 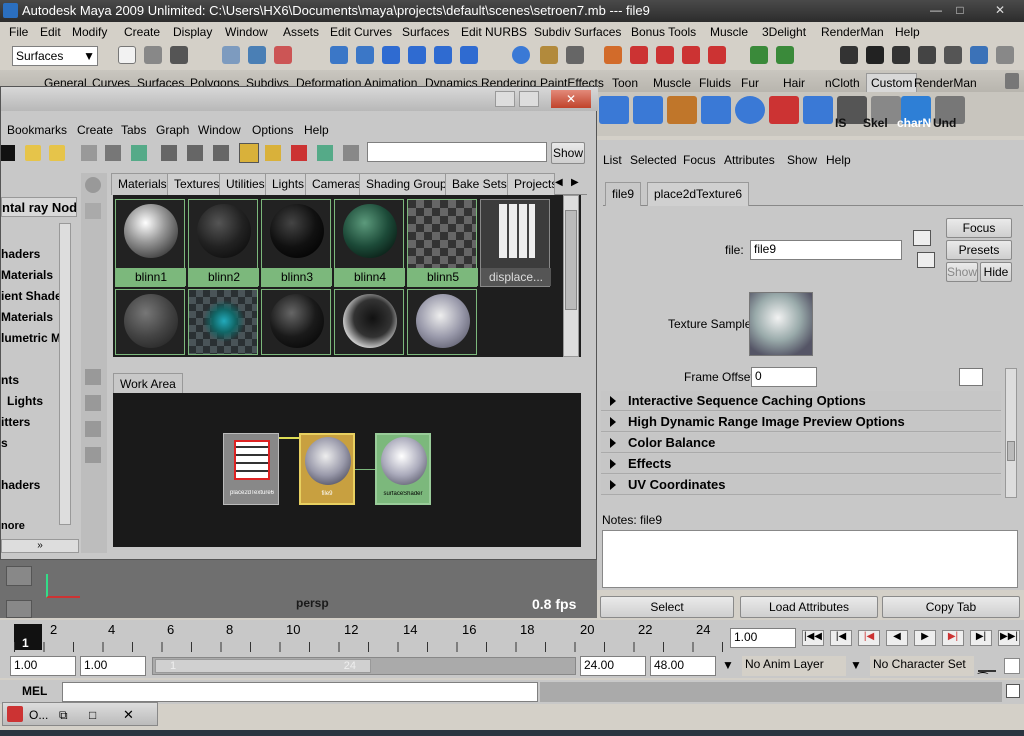 What do you see at coordinates (298, 589) in the screenshot?
I see `viewport: persp 0.8 fps` at bounding box center [298, 589].